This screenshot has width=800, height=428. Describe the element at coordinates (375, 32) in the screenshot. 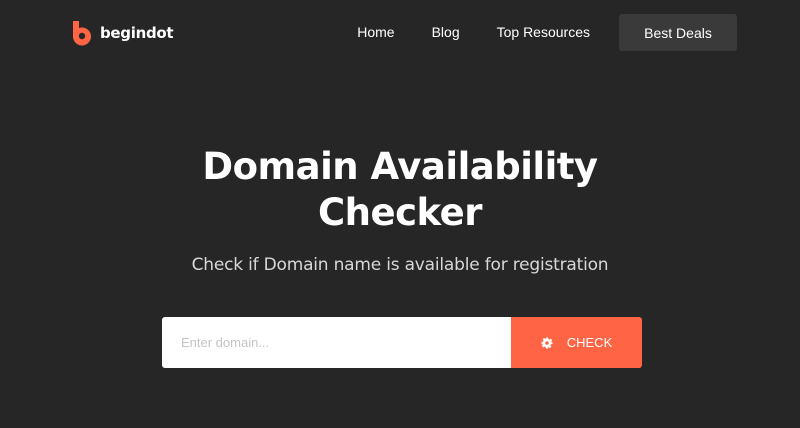

I see `nav-home: Home` at that location.